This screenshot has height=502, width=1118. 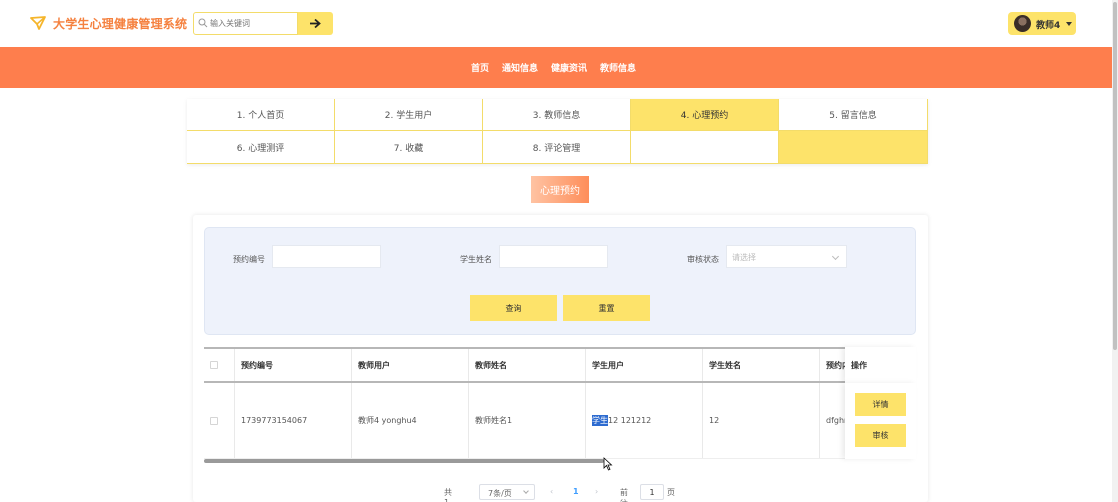 What do you see at coordinates (500, 493) in the screenshot?
I see `page-size-value: 7条/页` at bounding box center [500, 493].